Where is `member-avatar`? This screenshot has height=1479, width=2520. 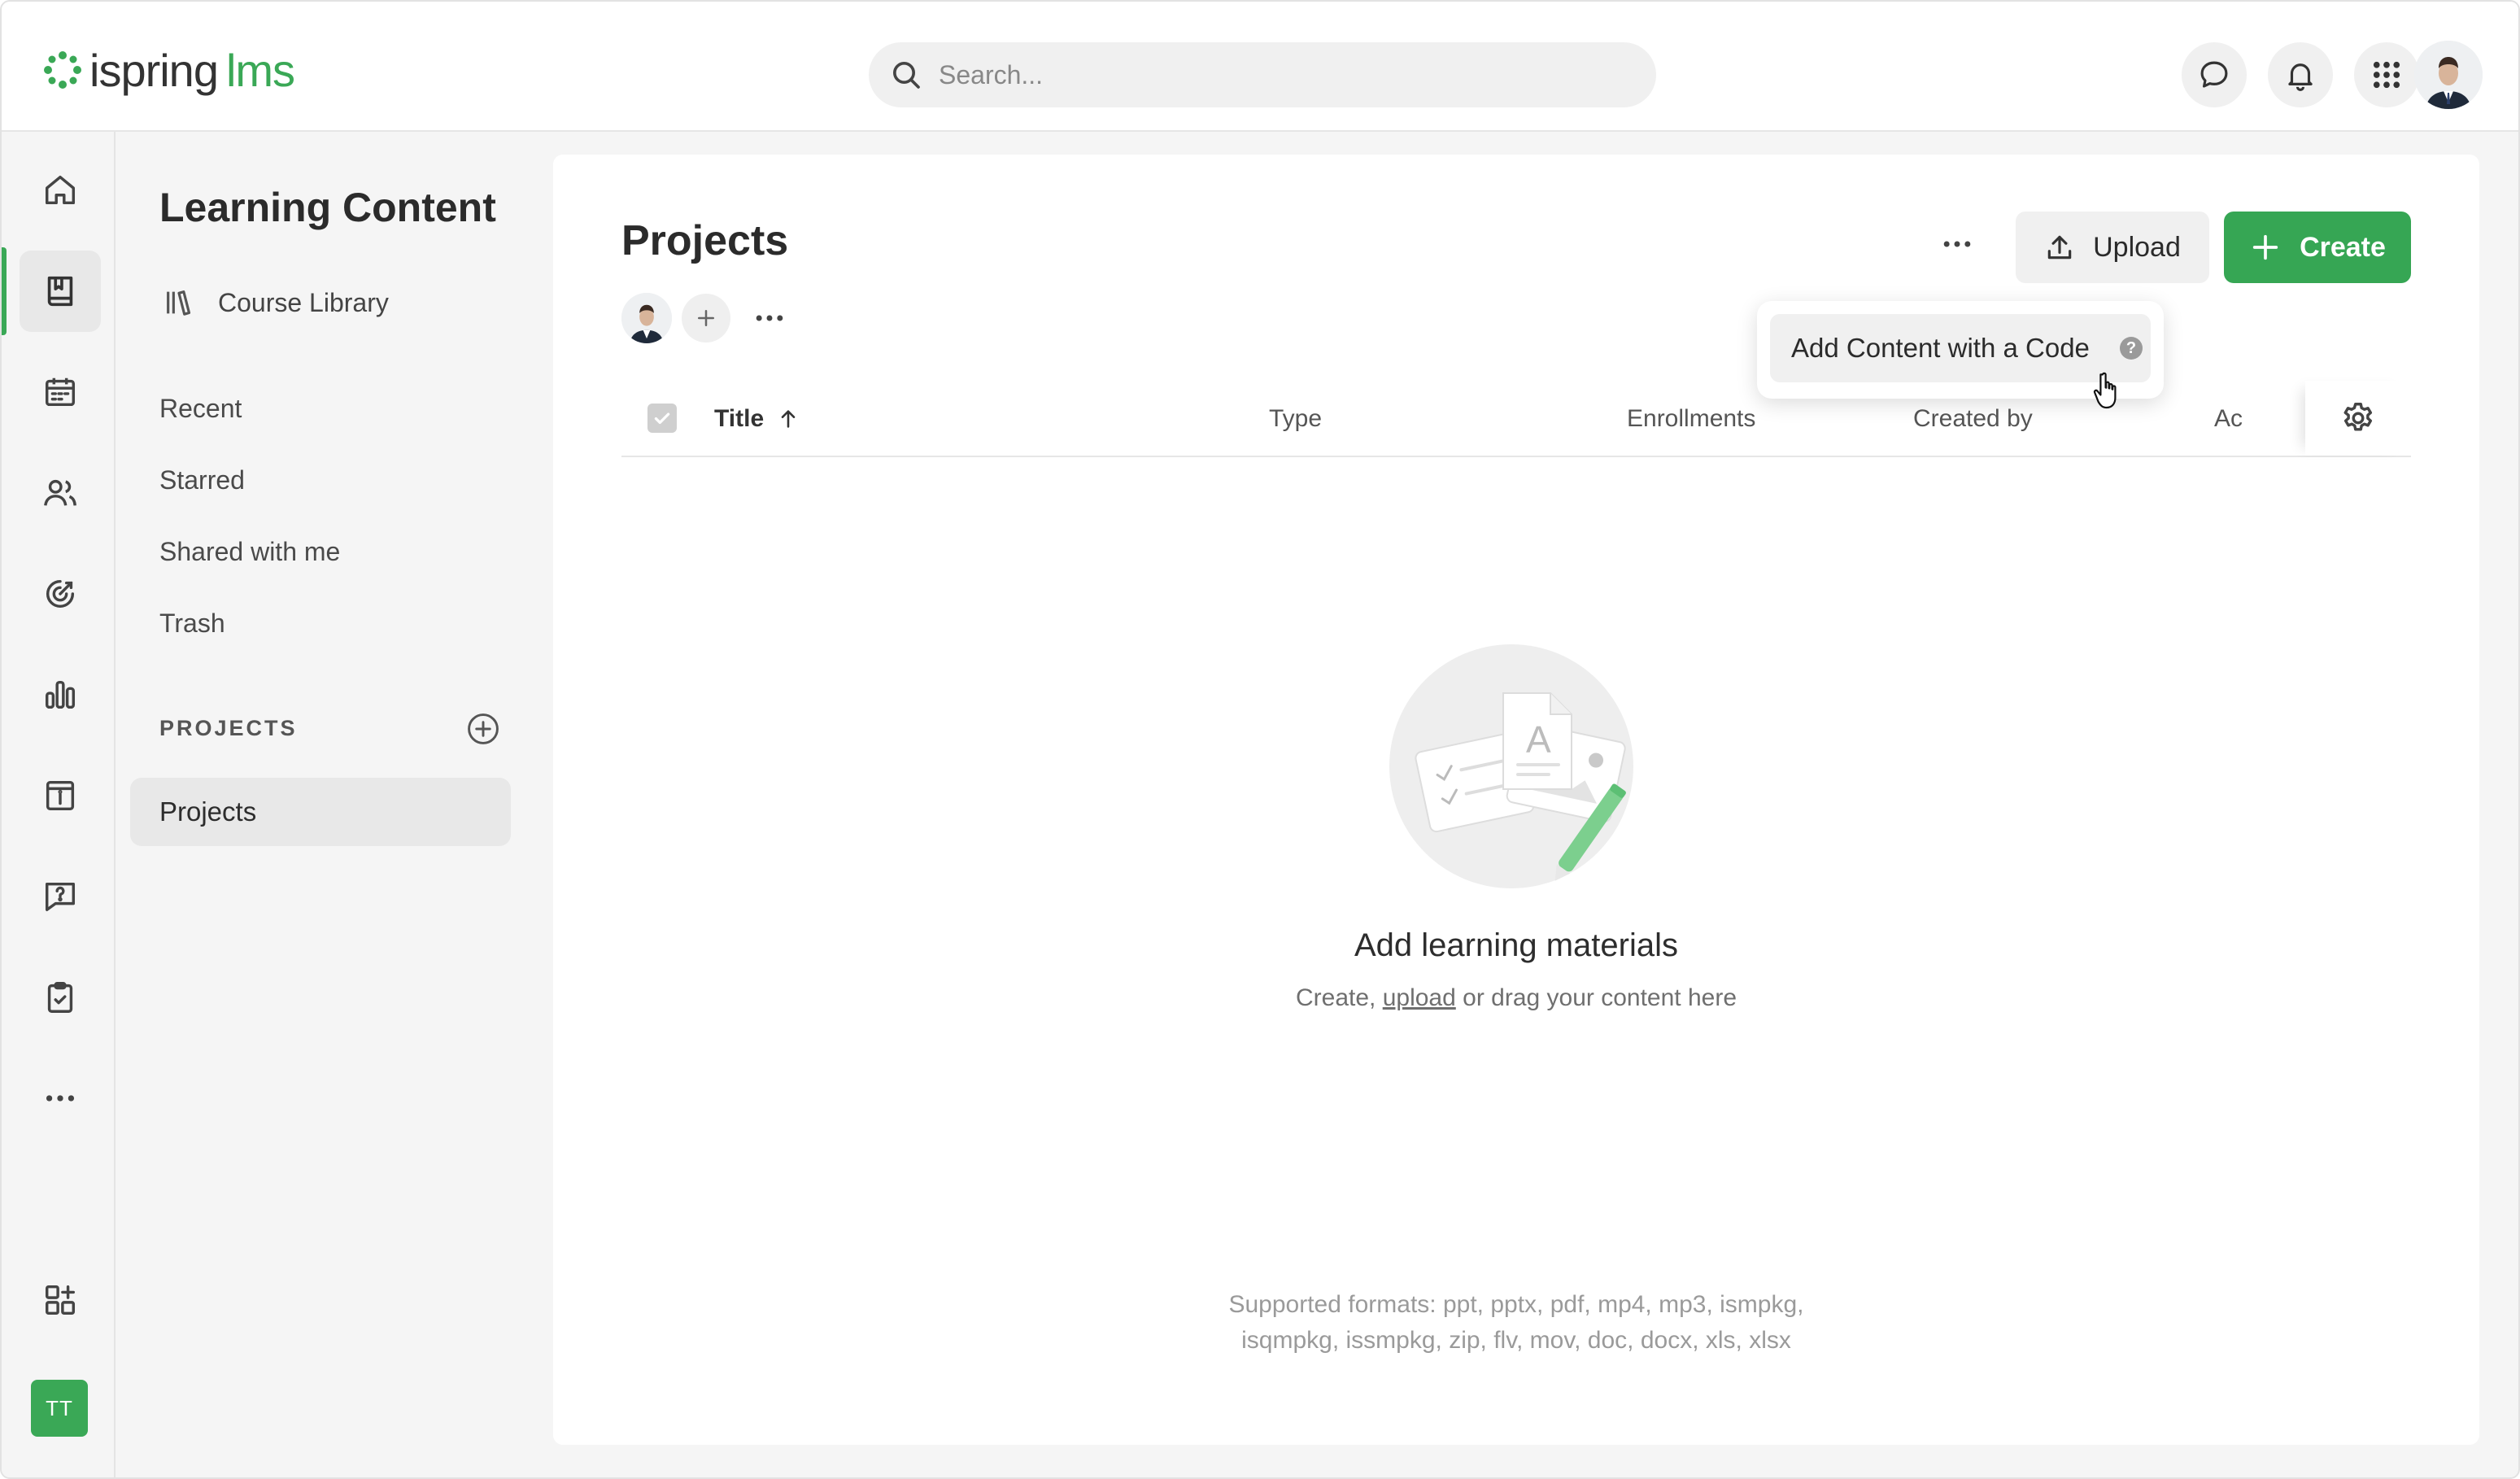
member-avatar is located at coordinates (646, 318).